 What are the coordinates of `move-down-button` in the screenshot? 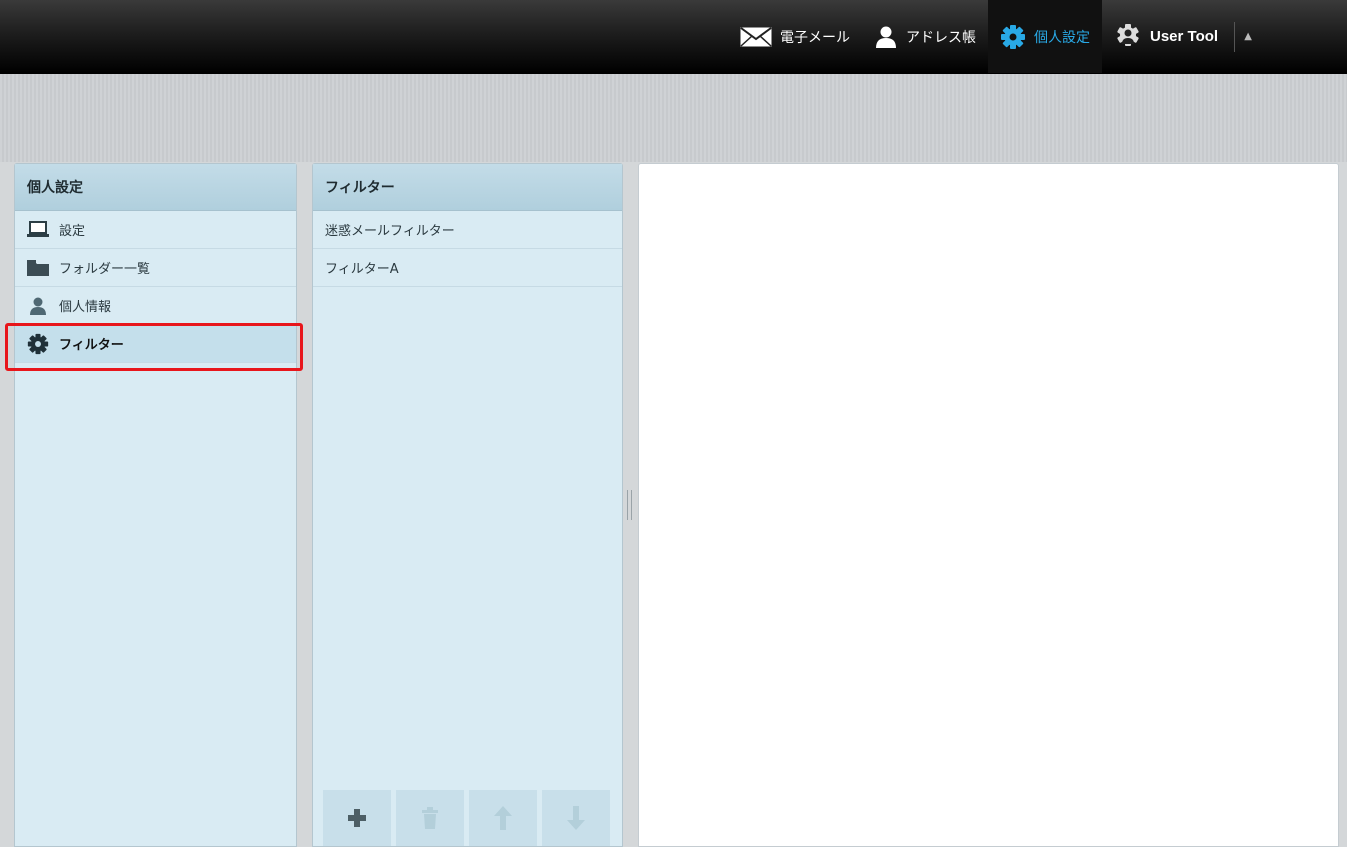 It's located at (576, 818).